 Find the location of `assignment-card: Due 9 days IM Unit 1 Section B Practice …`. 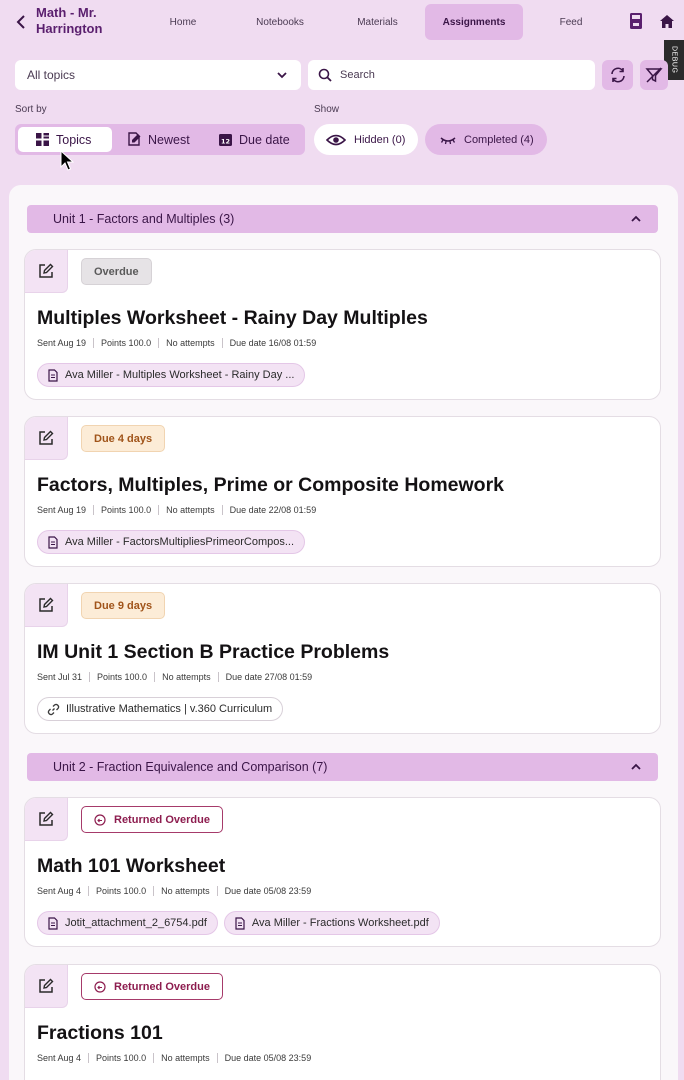

assignment-card: Due 9 days IM Unit 1 Section B Practice … is located at coordinates (342, 658).